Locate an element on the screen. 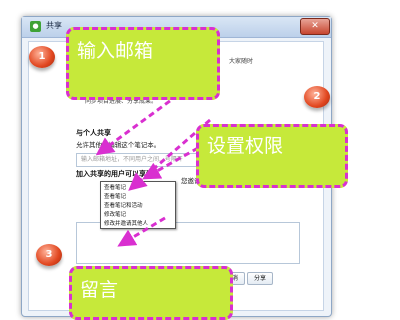  callout-email-text: 输入邮箱 is located at coordinates (115, 51).